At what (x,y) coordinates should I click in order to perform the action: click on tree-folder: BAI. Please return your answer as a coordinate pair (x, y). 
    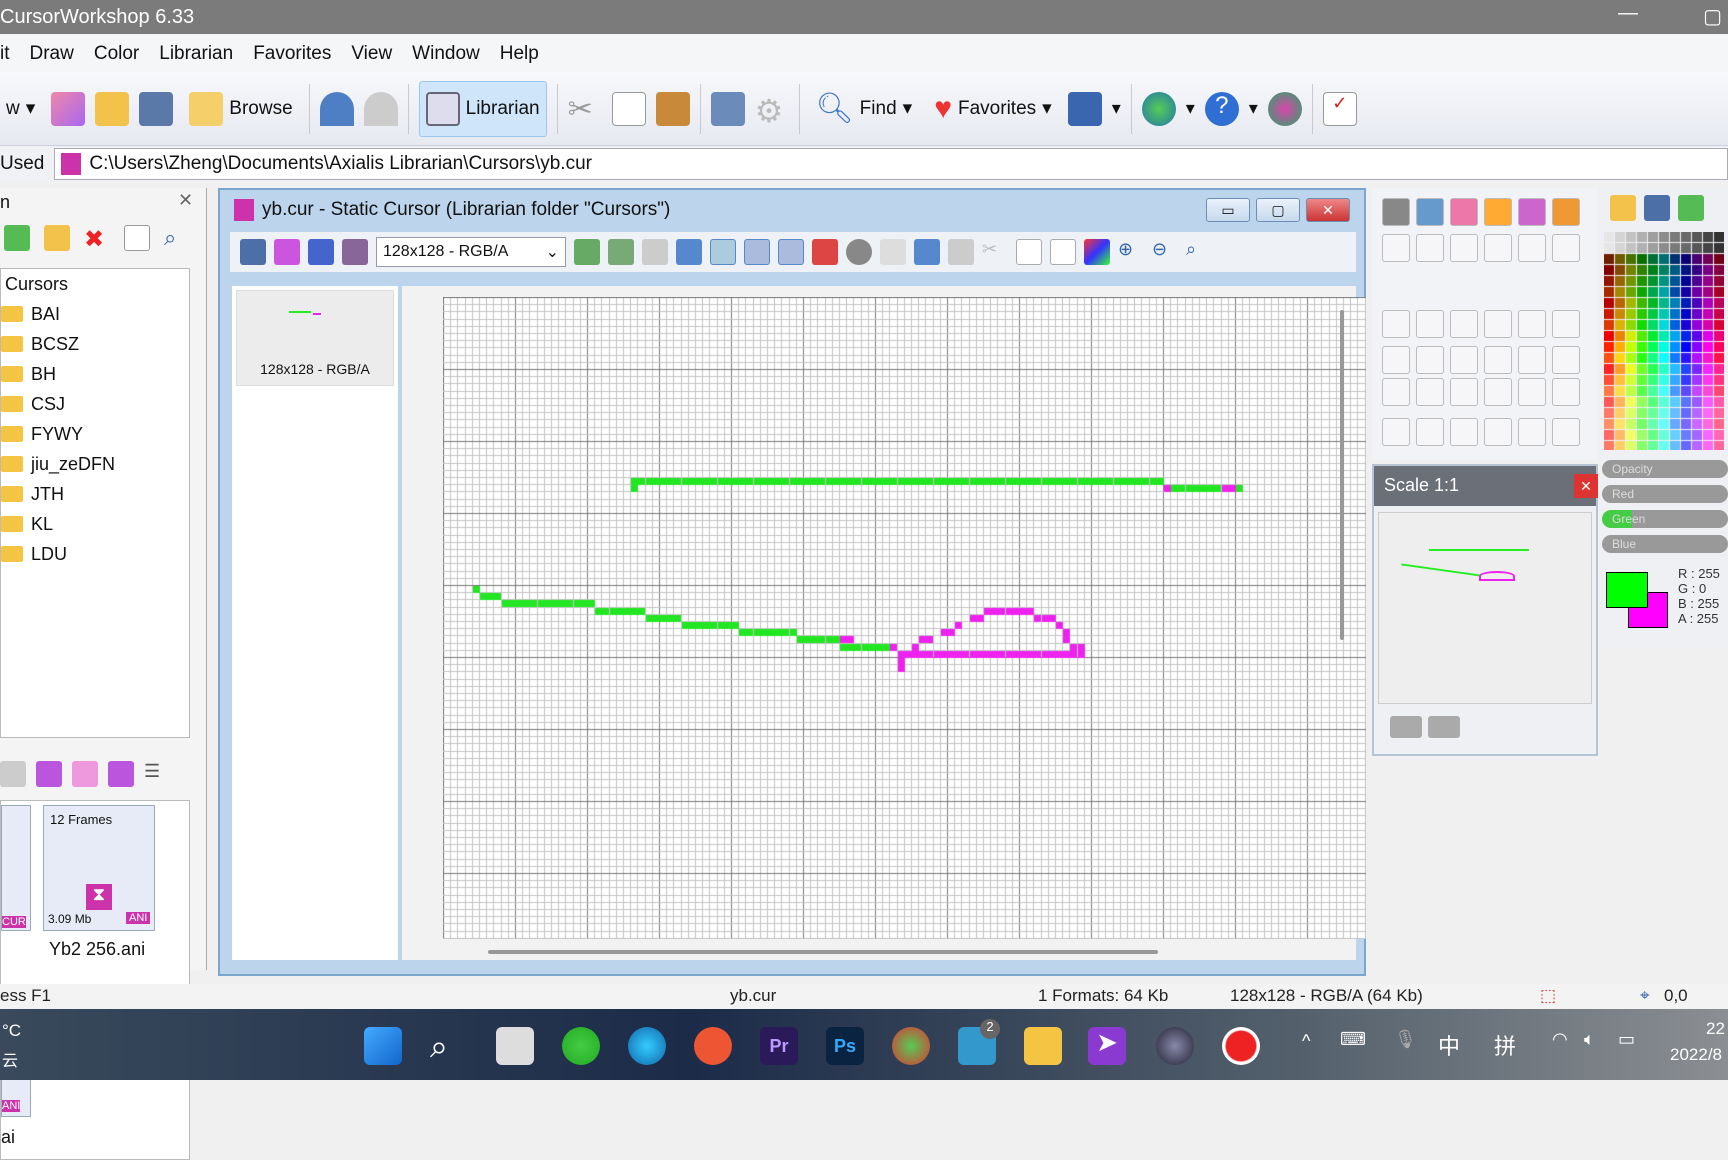
    Looking at the image, I should click on (95, 314).